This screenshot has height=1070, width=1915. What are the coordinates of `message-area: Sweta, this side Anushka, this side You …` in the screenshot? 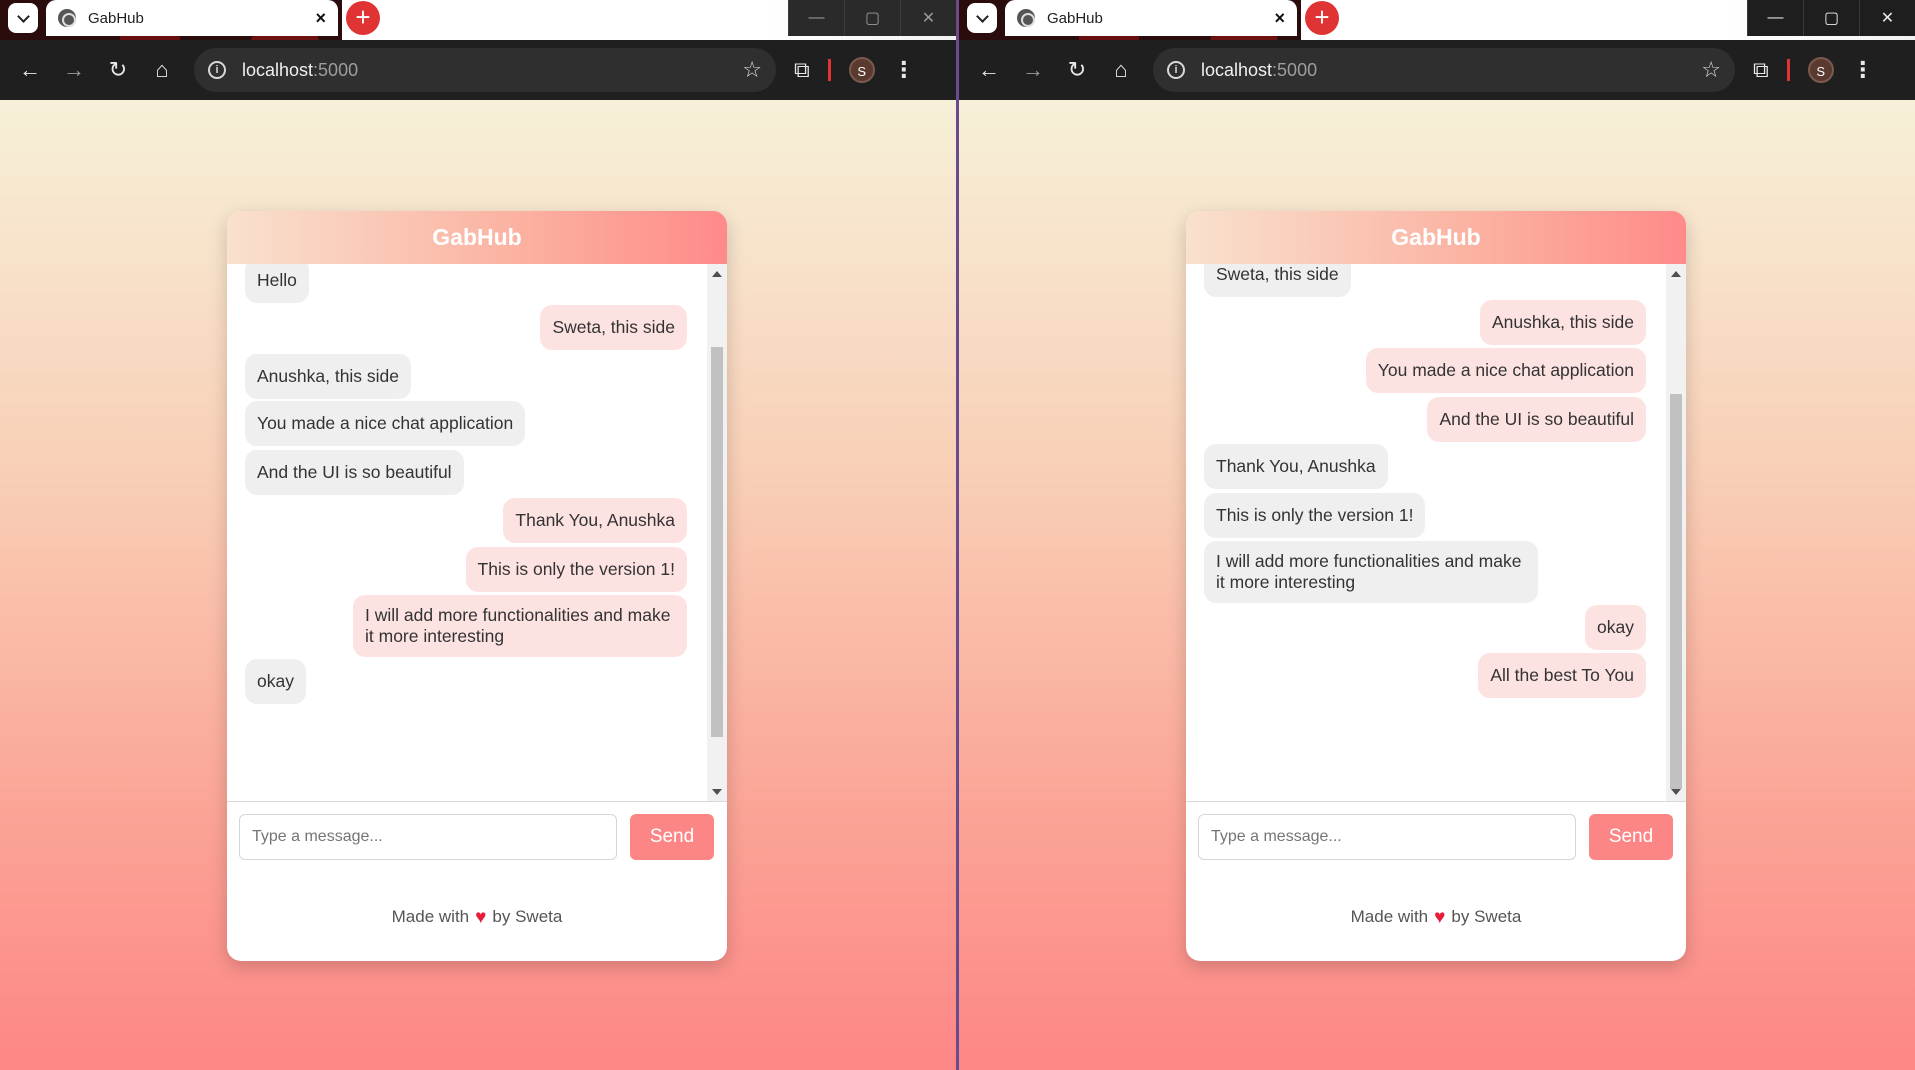 It's located at (1436, 533).